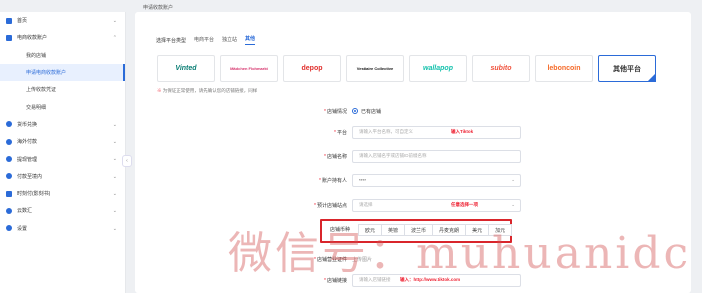 The height and width of the screenshot is (293, 702). What do you see at coordinates (335, 280) in the screenshot?
I see `store-link-label: *店铺链接` at bounding box center [335, 280].